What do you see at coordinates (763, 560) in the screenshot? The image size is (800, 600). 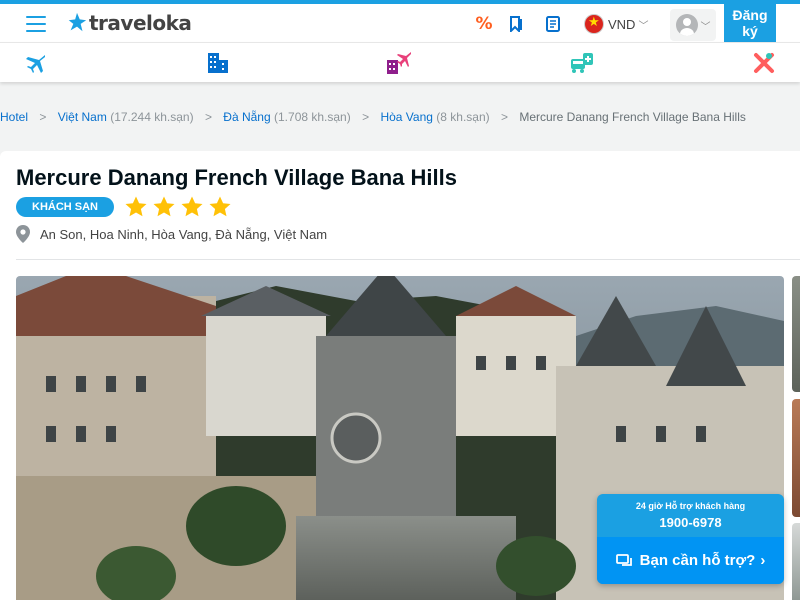 I see `chevron-right-icon: ›` at bounding box center [763, 560].